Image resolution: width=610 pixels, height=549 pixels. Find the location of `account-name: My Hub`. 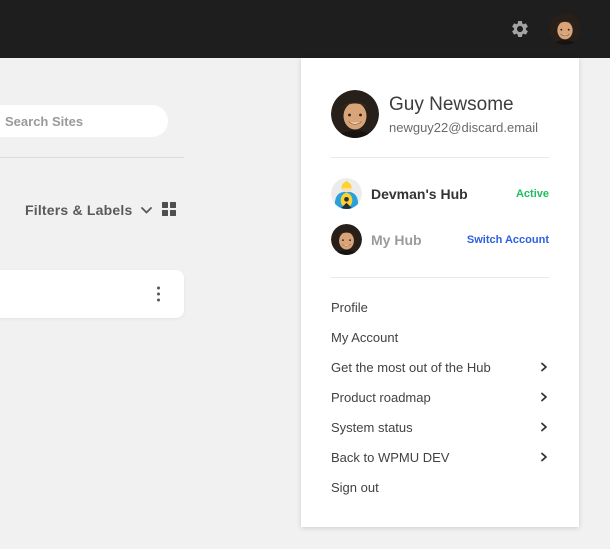

account-name: My Hub is located at coordinates (396, 239).